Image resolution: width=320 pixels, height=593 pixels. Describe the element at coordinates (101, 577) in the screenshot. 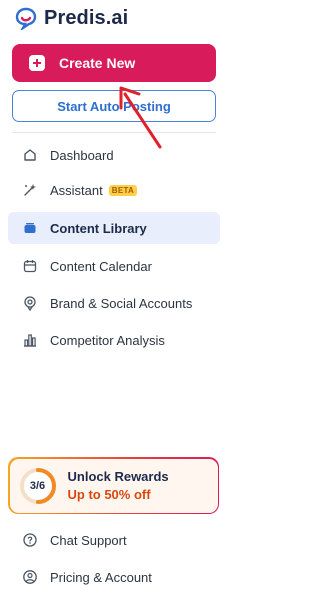

I see `sidebar-item-label: Pricing & Account` at that location.